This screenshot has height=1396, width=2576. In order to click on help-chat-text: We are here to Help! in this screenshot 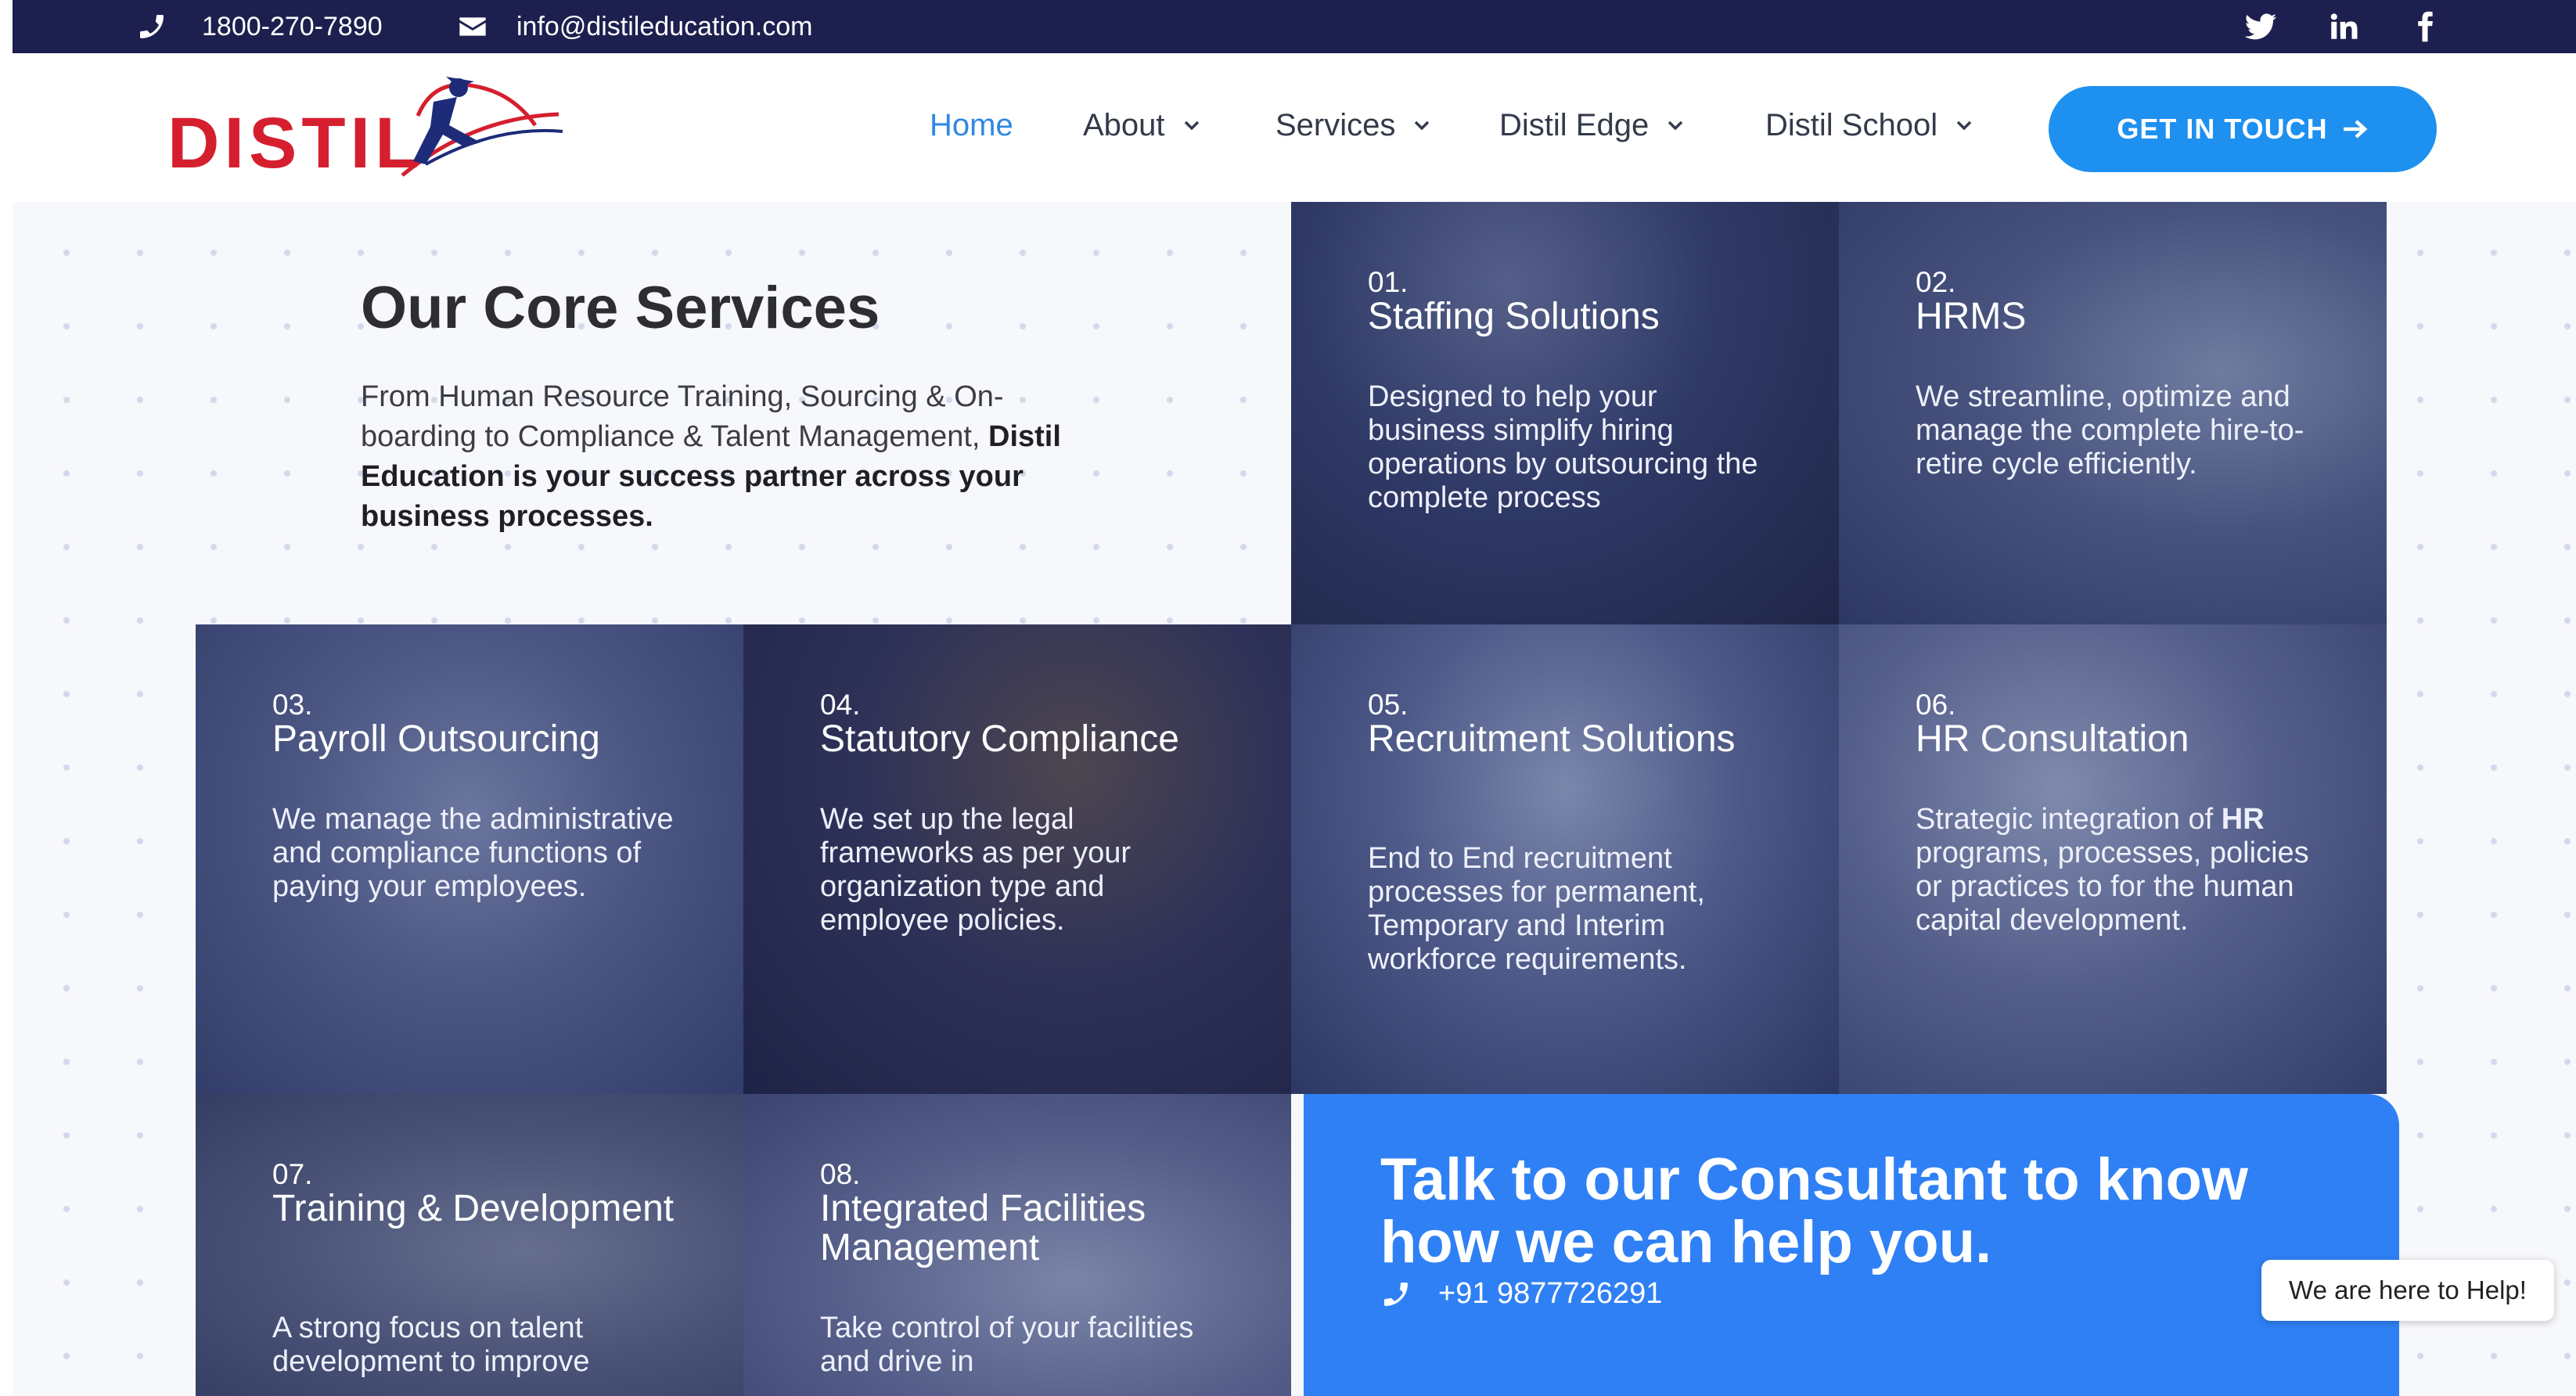, I will do `click(2408, 1289)`.